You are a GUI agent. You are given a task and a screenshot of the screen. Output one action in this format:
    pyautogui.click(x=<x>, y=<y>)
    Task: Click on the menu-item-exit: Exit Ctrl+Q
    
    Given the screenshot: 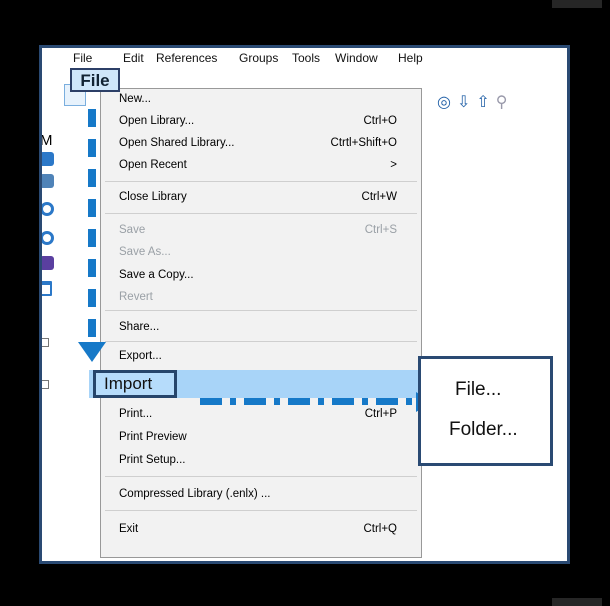 What is the action you would take?
    pyautogui.click(x=261, y=530)
    